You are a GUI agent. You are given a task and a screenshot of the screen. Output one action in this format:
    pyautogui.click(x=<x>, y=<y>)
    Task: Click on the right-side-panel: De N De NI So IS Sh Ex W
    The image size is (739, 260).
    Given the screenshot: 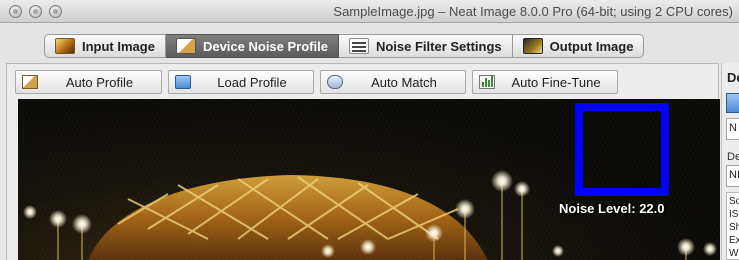 What is the action you would take?
    pyautogui.click(x=730, y=161)
    